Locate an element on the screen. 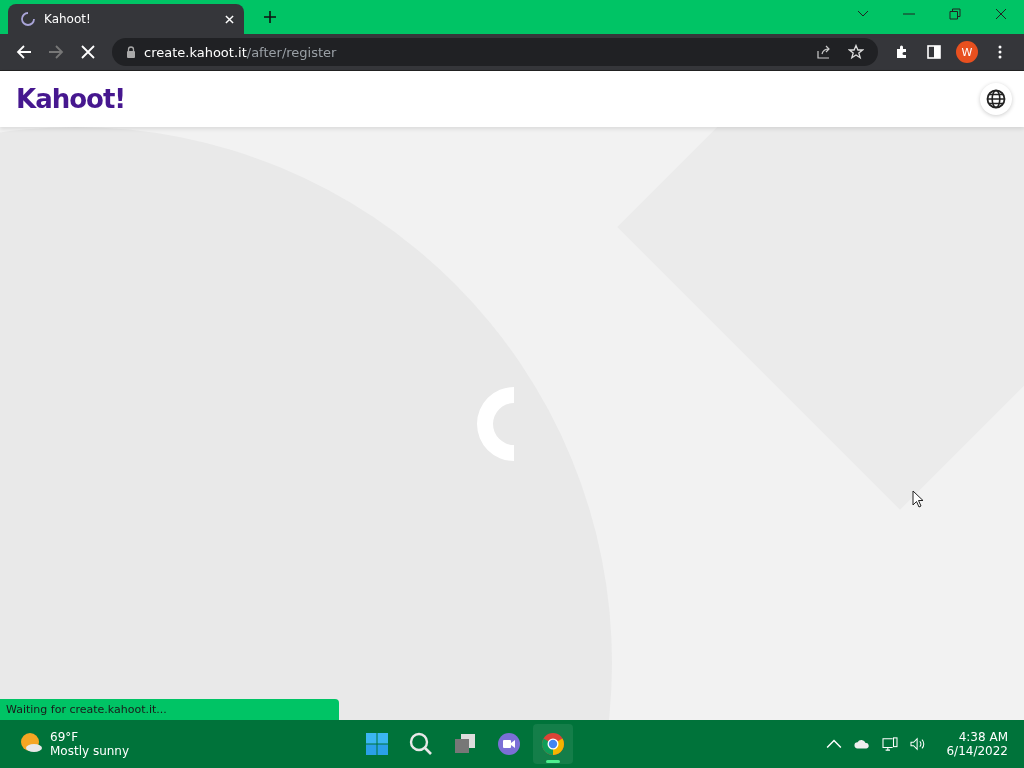 The height and width of the screenshot is (768, 1024). temperature-text: 69°F is located at coordinates (65, 737).